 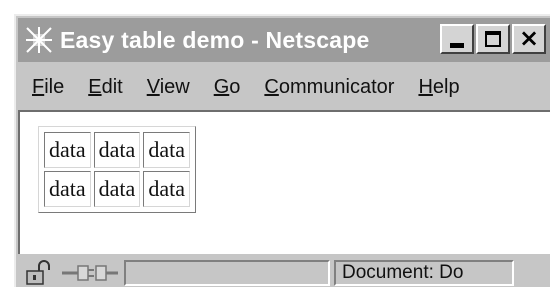 I want to click on title-bar: Easy table demo - Netscape ×, so click(x=284, y=40).